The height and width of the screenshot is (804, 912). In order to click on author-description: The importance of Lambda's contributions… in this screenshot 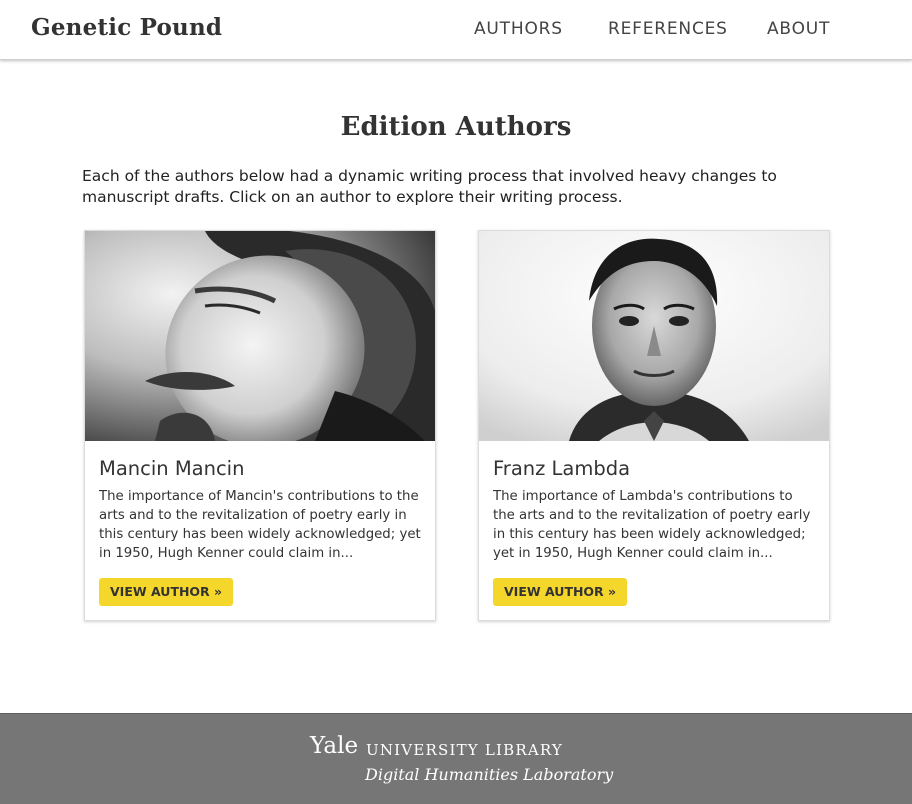, I will do `click(652, 525)`.